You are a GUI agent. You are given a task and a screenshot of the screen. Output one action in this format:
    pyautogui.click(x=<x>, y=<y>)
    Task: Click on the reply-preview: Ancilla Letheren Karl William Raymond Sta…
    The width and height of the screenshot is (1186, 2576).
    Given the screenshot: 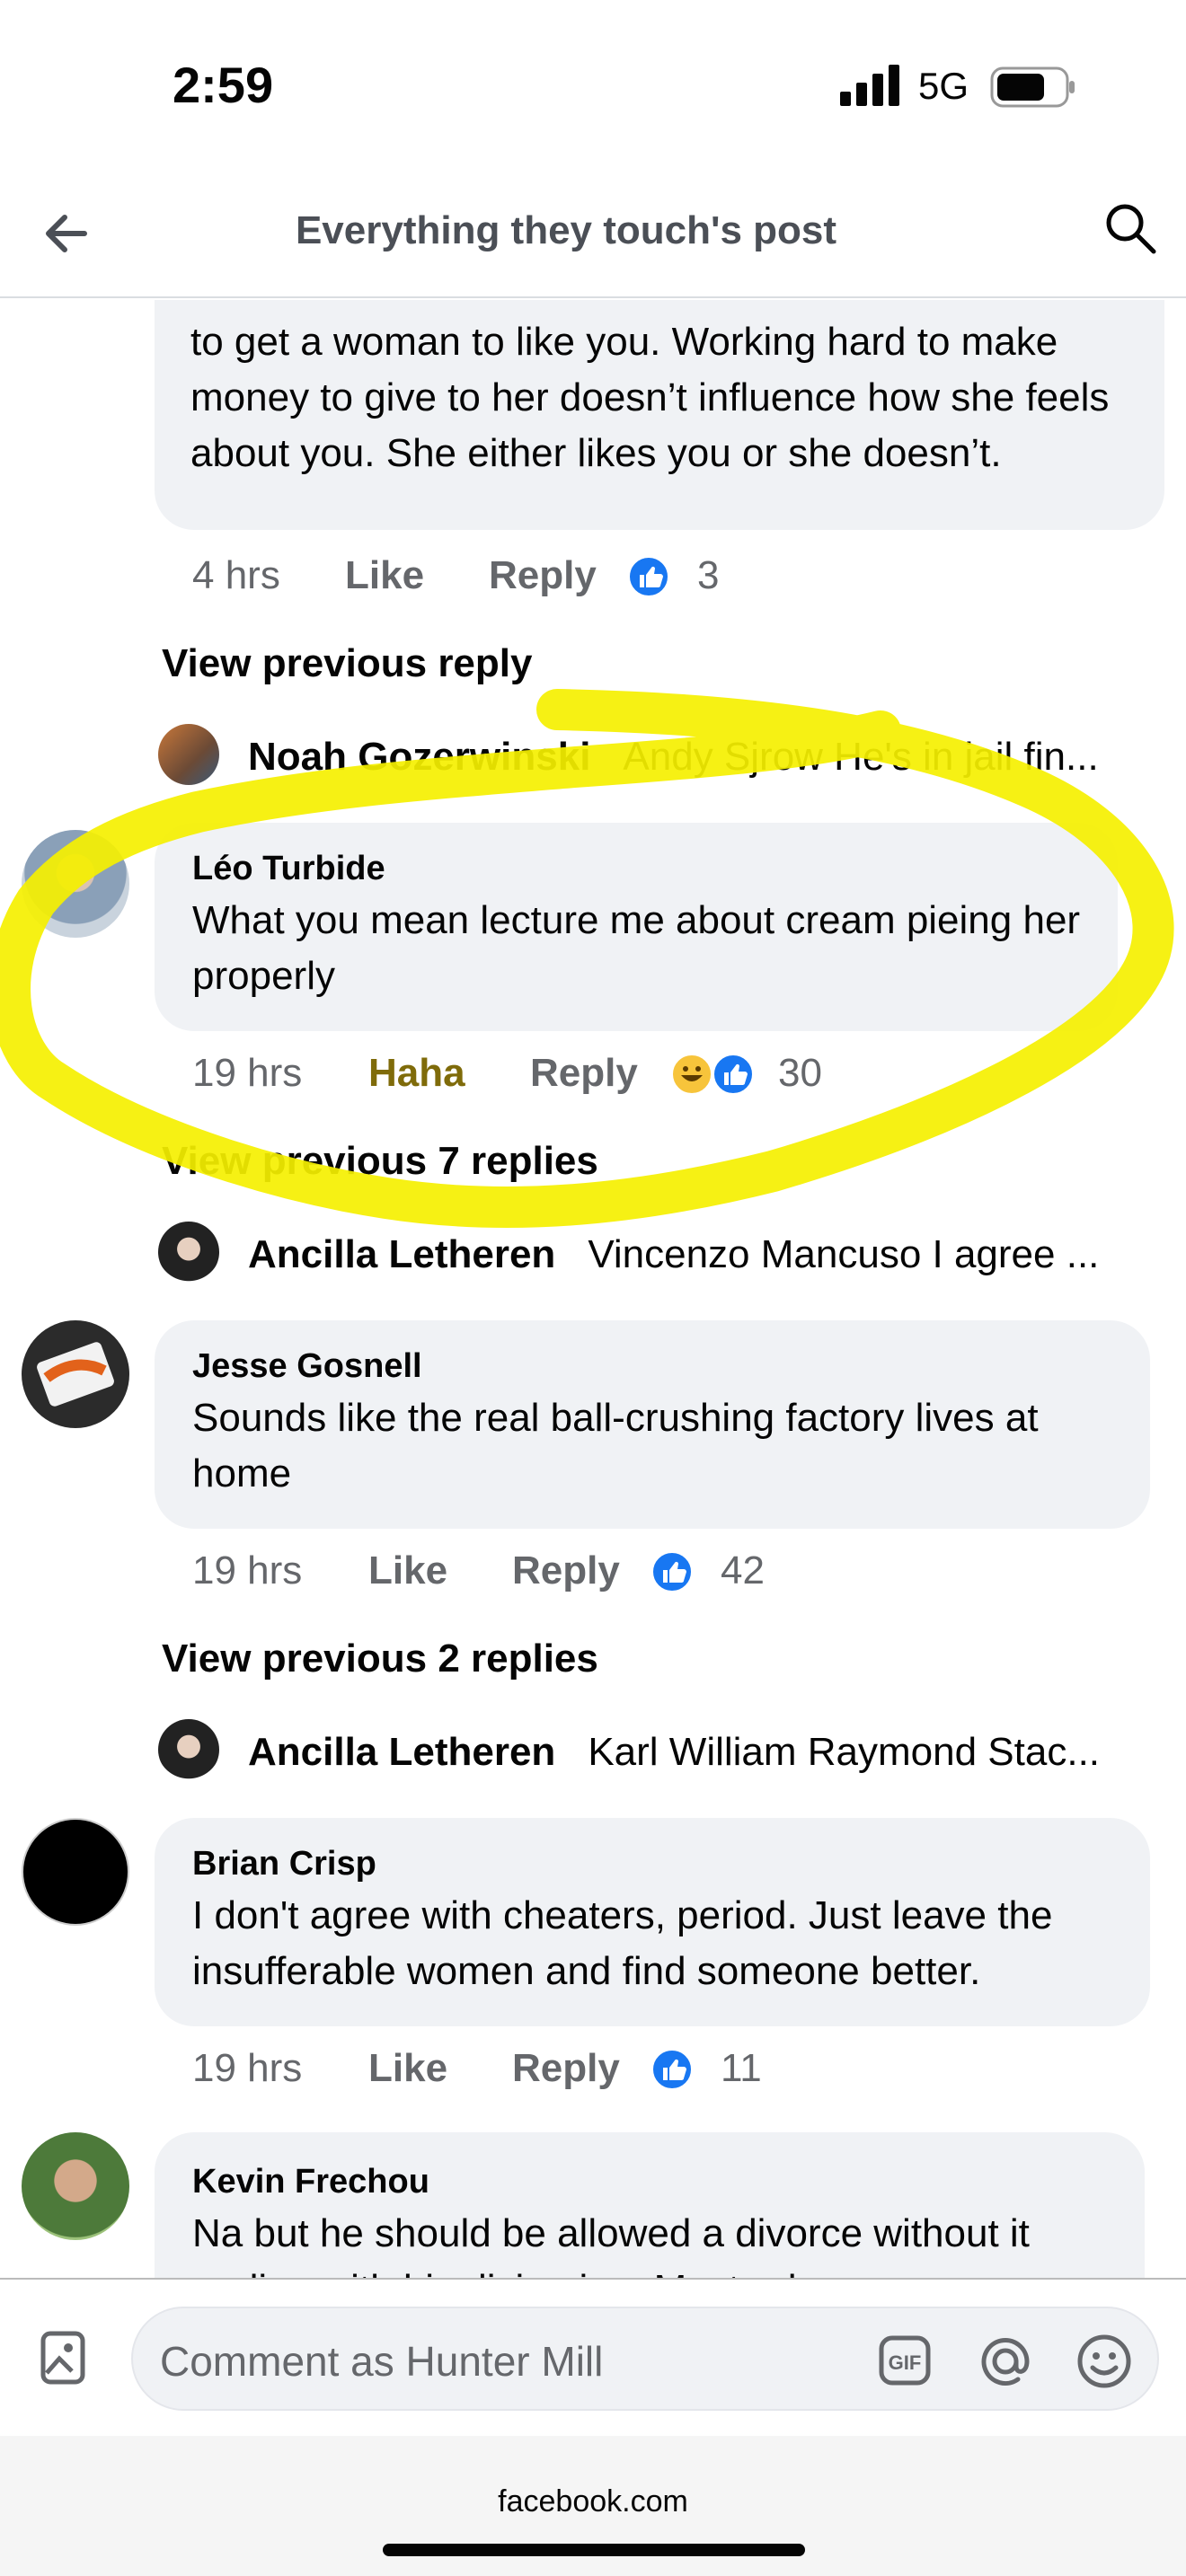 What is the action you would take?
    pyautogui.click(x=697, y=1752)
    